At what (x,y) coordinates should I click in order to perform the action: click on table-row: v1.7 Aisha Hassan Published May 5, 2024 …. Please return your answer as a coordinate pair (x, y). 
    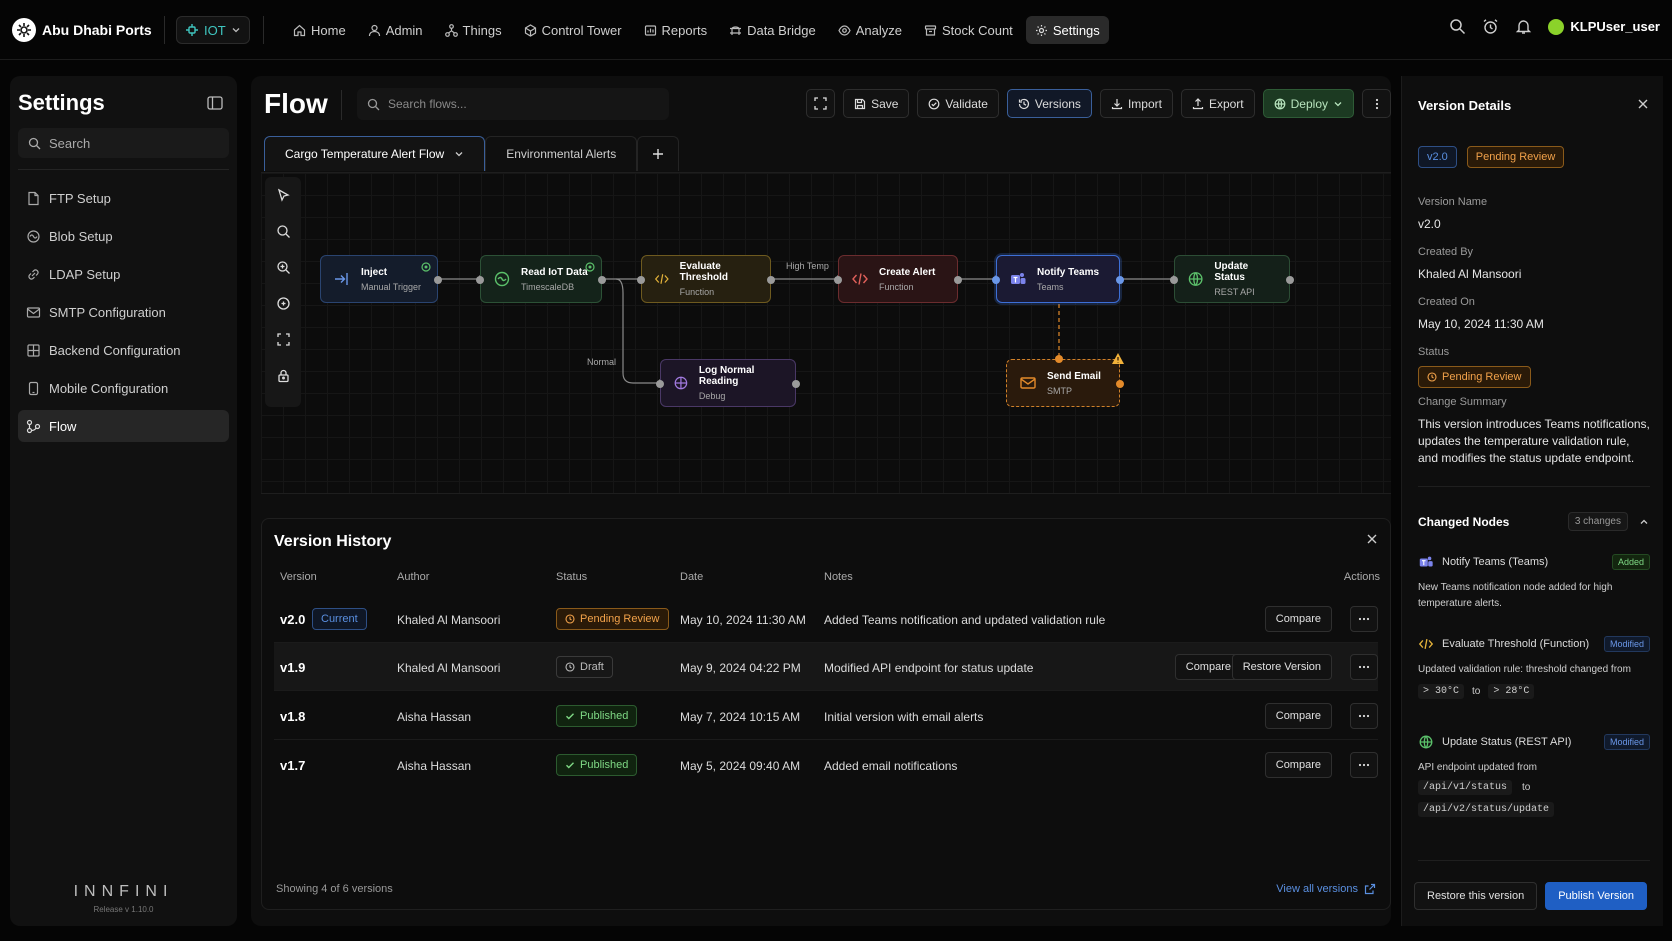
    Looking at the image, I should click on (826, 765).